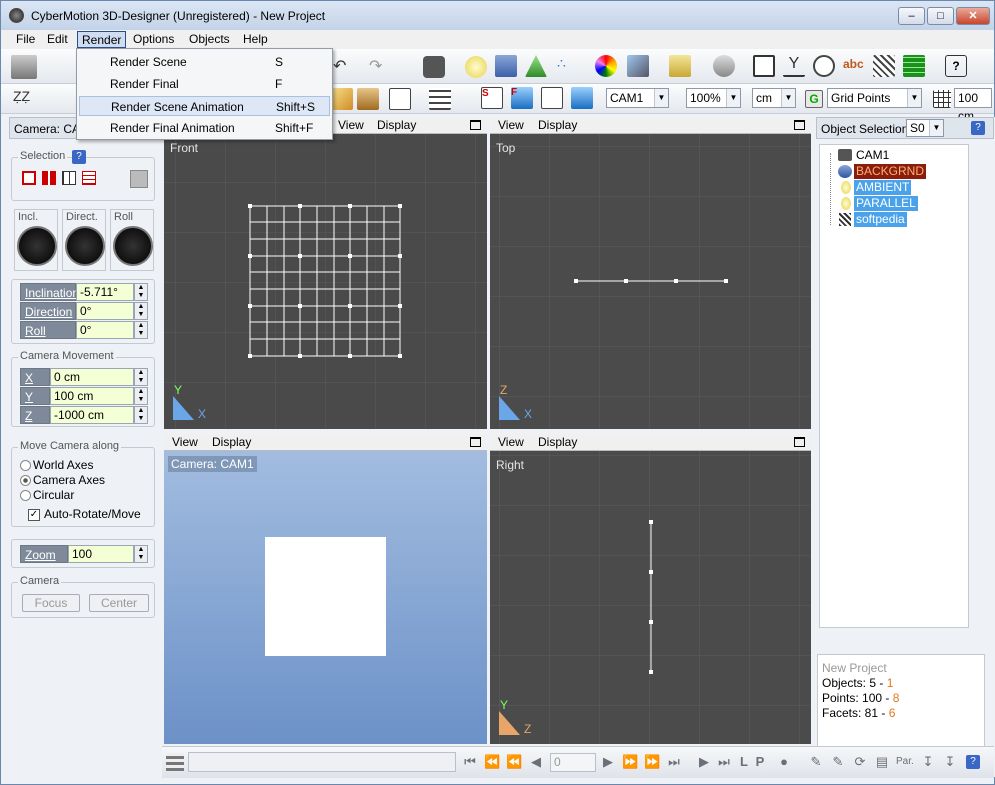  What do you see at coordinates (342, 99) in the screenshot?
I see `paint-icon` at bounding box center [342, 99].